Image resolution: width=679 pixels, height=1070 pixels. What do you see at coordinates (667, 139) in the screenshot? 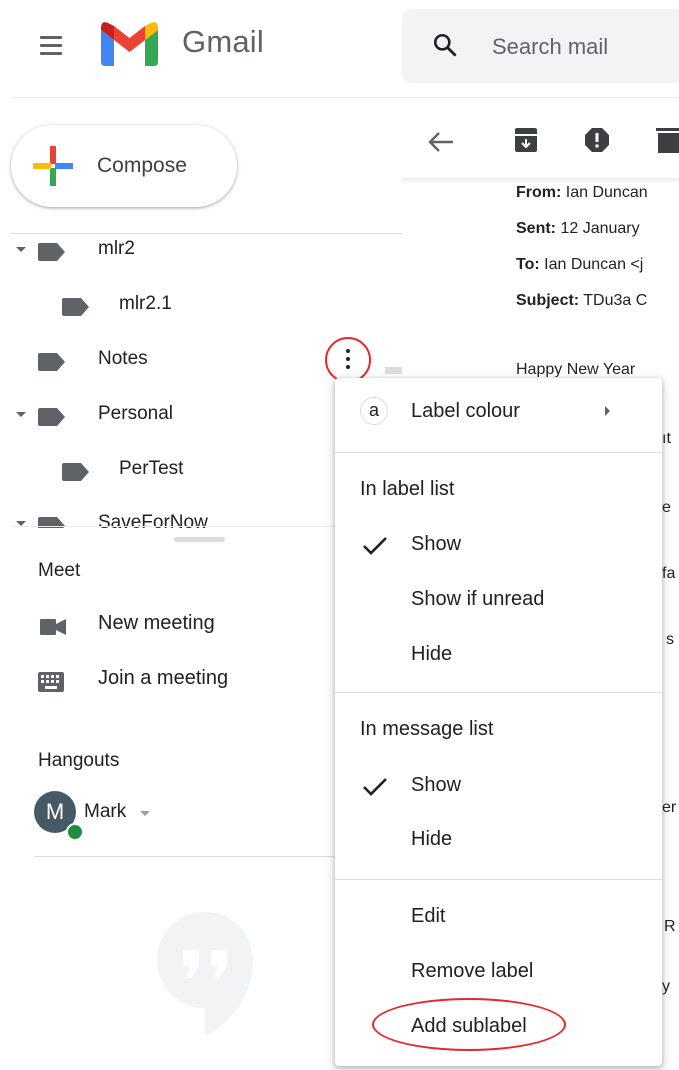
I see `delete-icon` at bounding box center [667, 139].